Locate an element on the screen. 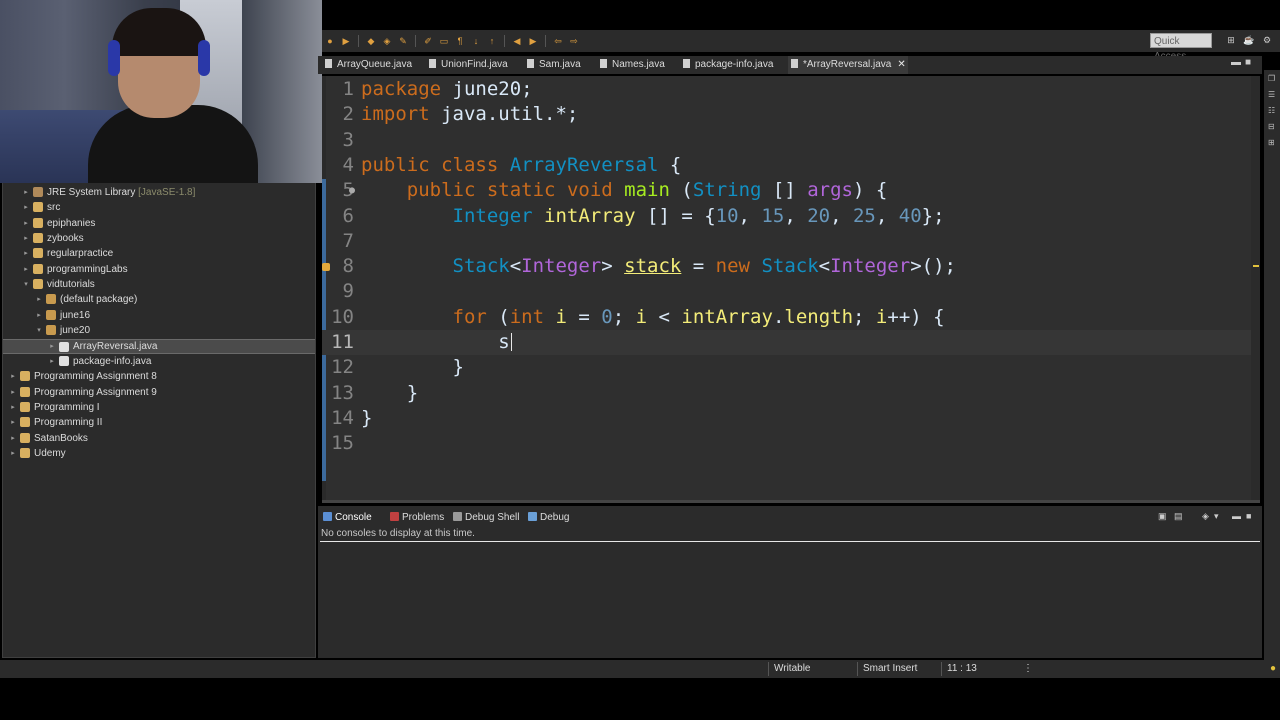 This screenshot has width=1280, height=720. tree-item: ▸ Programming I is located at coordinates (159, 407).